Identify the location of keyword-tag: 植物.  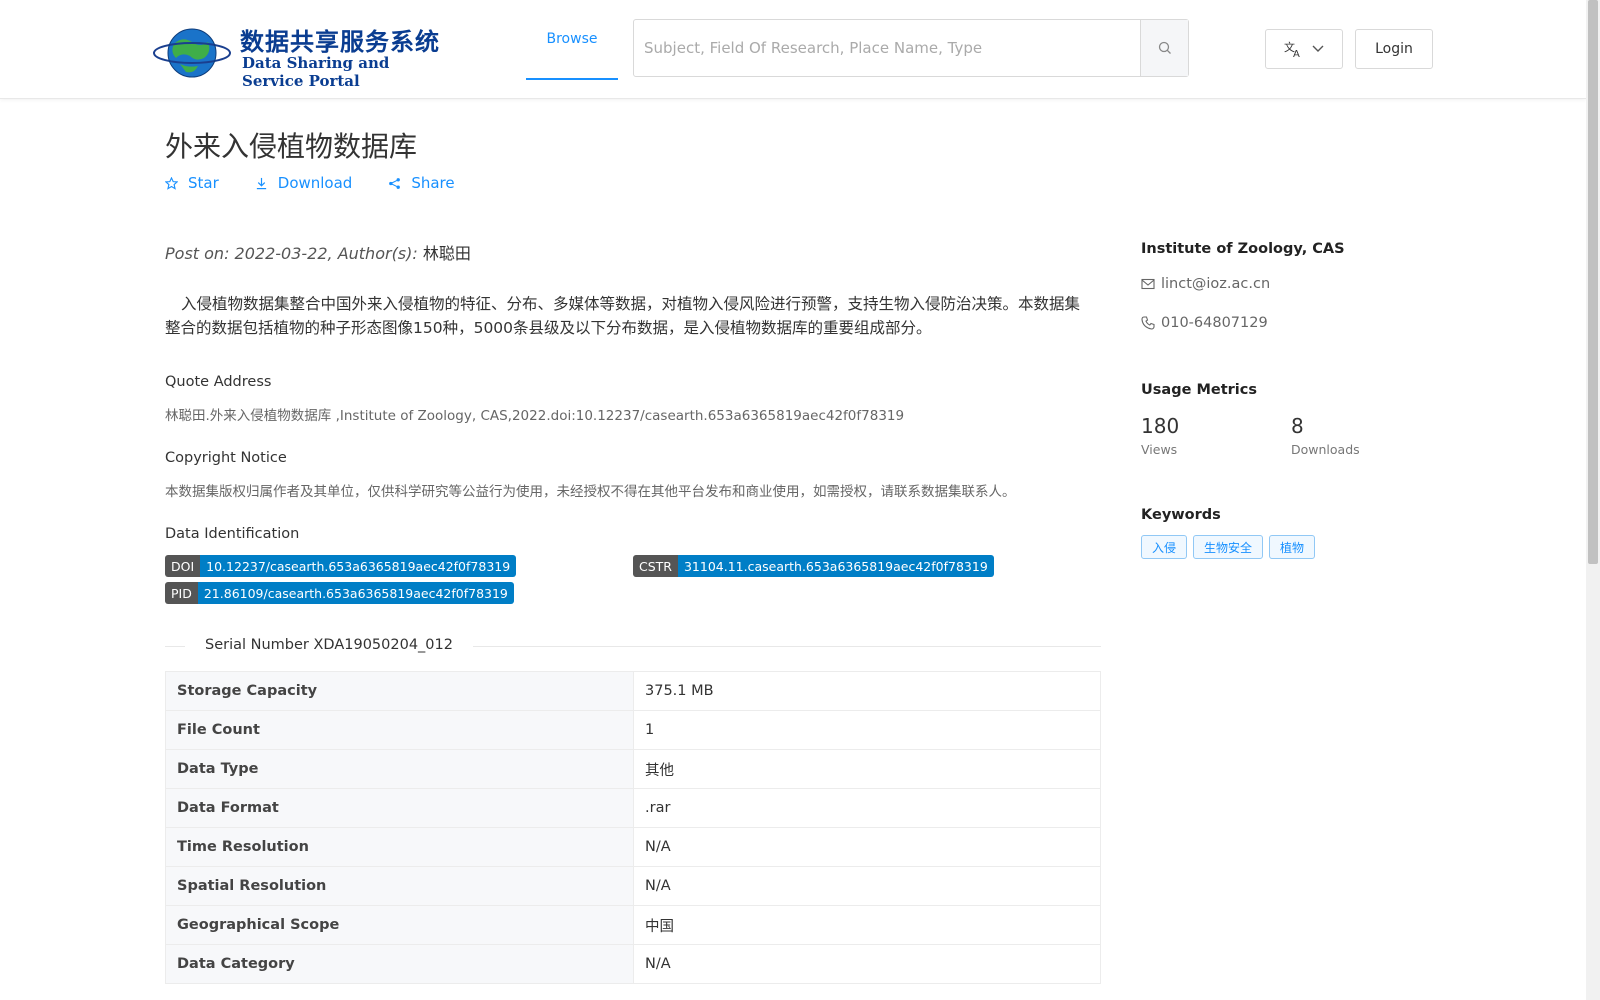
(1292, 547).